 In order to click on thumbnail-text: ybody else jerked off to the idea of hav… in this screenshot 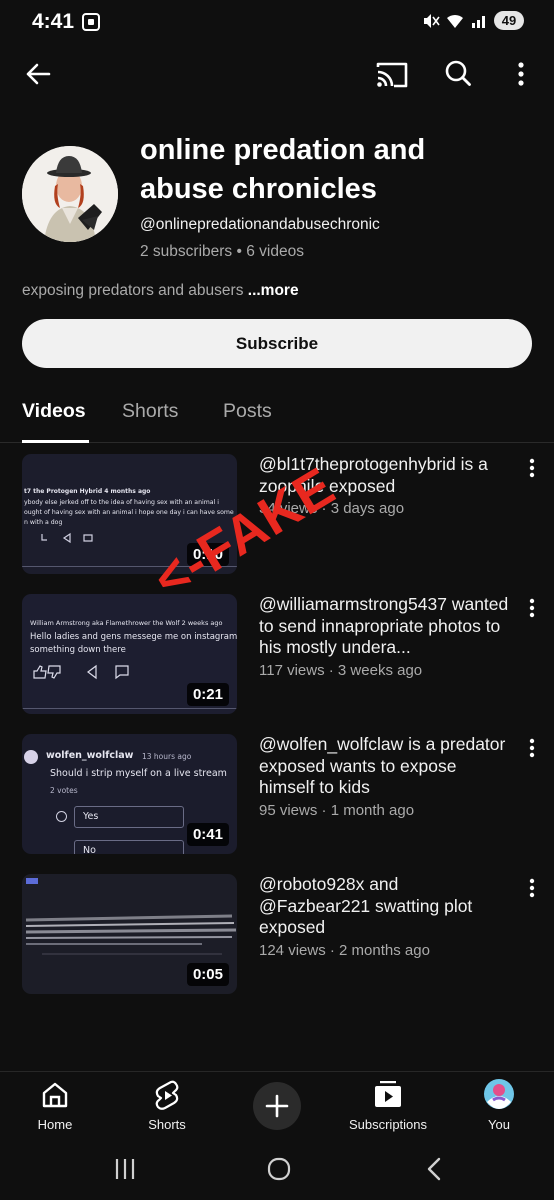, I will do `click(121, 502)`.